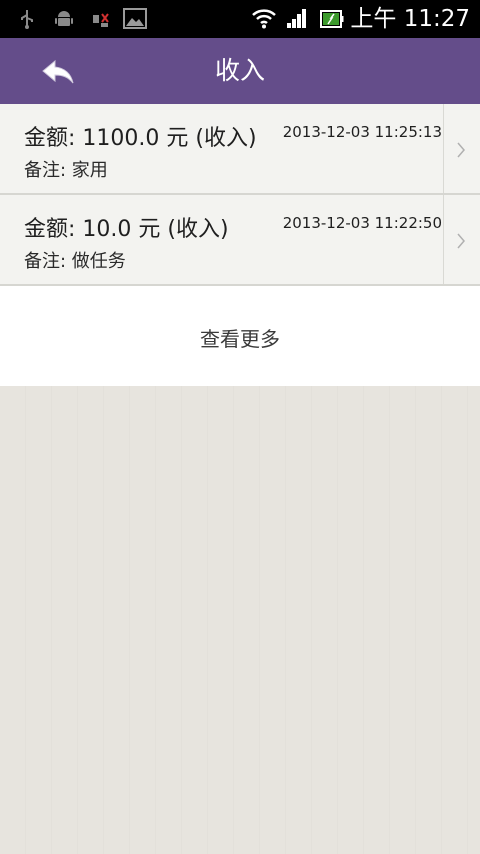 This screenshot has height=854, width=480. I want to click on signal-icon, so click(296, 18).